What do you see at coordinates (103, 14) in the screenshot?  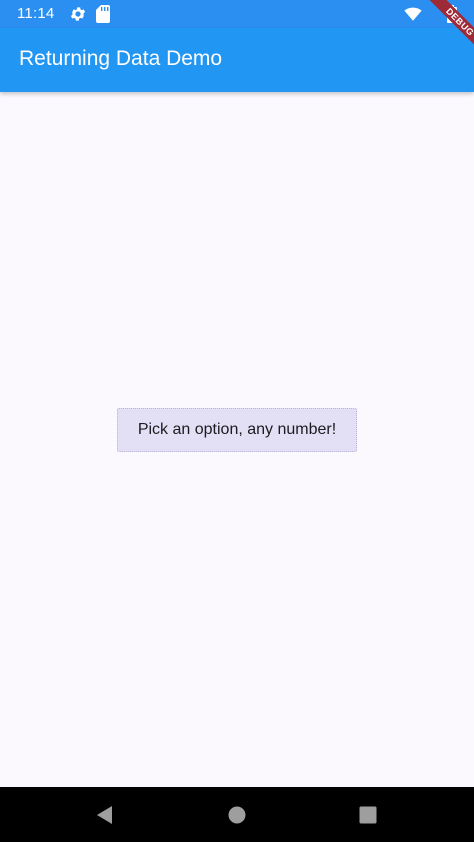 I see `sd-card-icon` at bounding box center [103, 14].